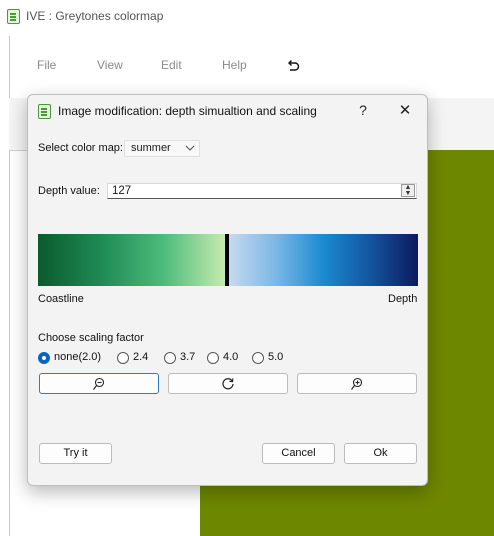  I want to click on depth-label: Depth value:, so click(69, 191).